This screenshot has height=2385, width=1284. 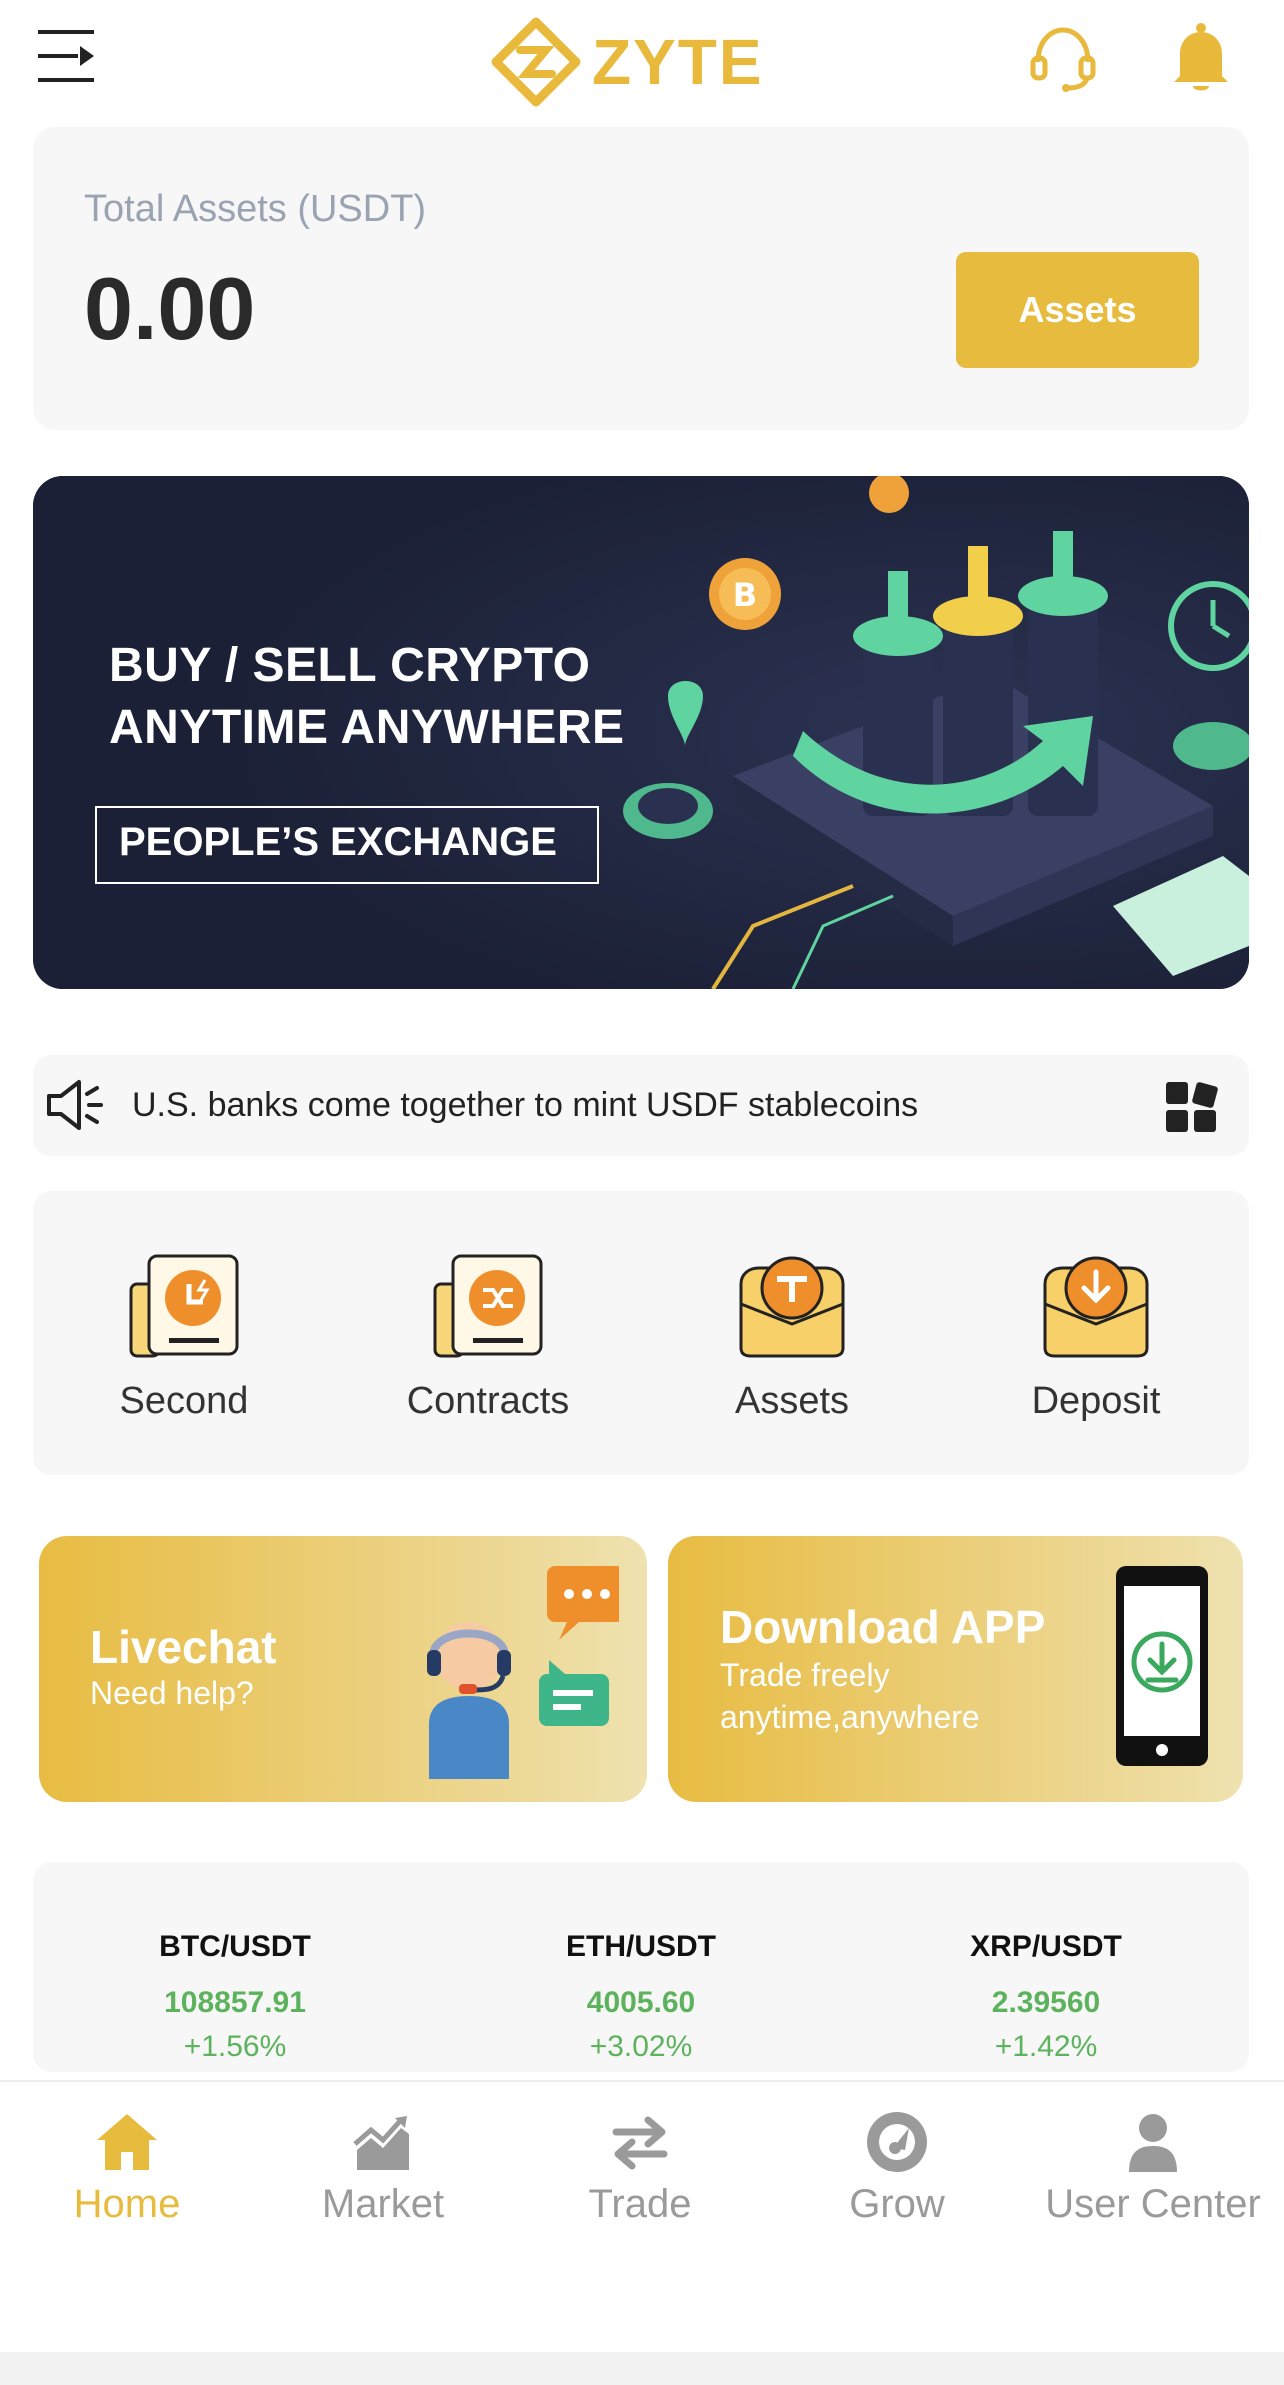 What do you see at coordinates (850, 1717) in the screenshot?
I see `download-subtitle-2: anytime,anywhere` at bounding box center [850, 1717].